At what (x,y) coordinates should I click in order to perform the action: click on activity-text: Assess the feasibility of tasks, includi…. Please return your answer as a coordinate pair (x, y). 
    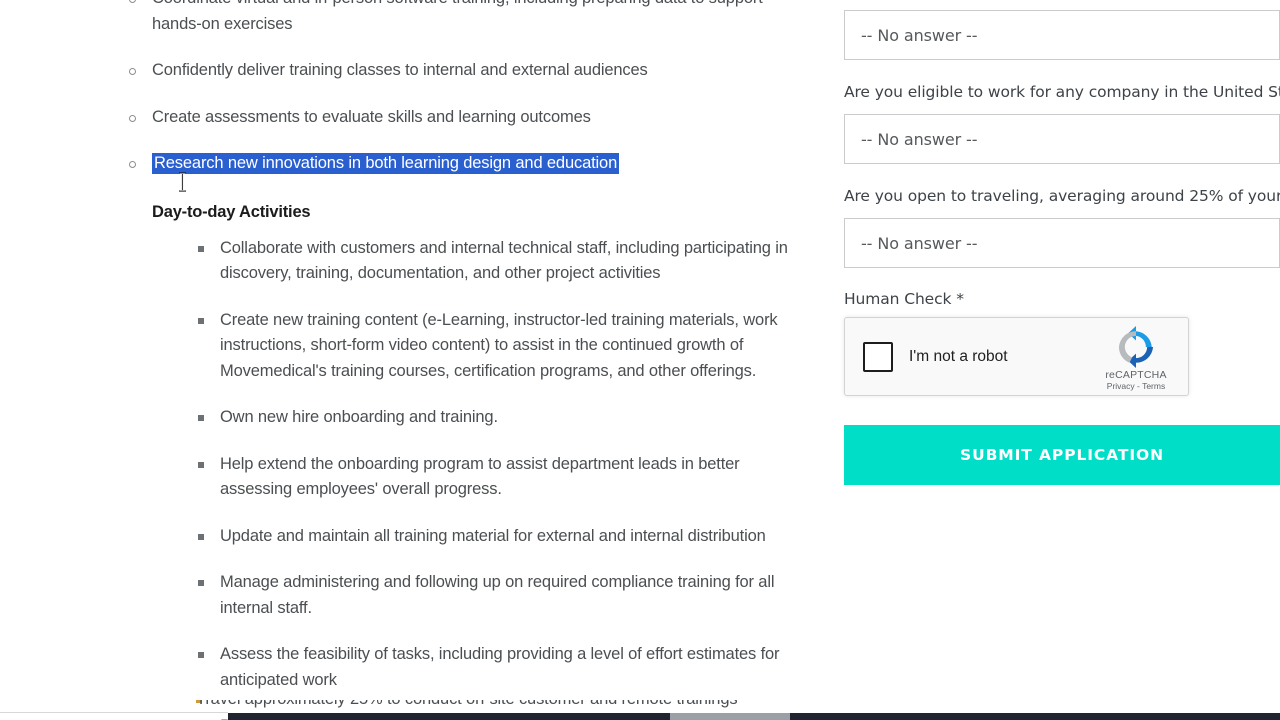
    Looking at the image, I should click on (500, 667).